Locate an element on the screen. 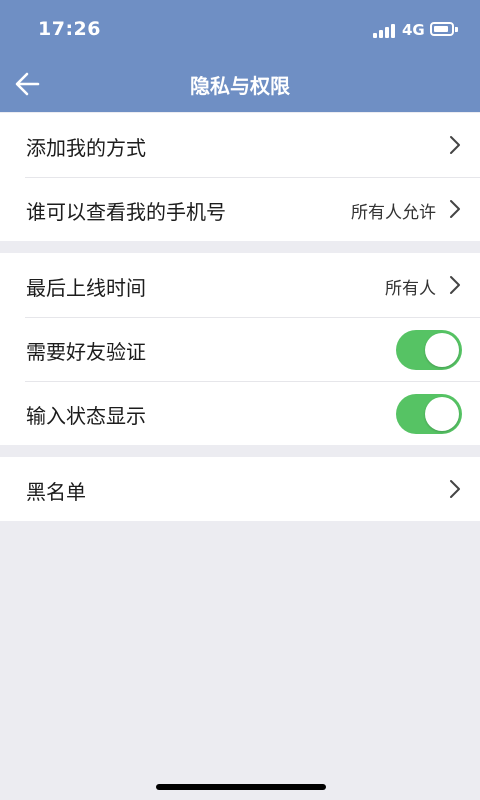 The width and height of the screenshot is (480, 800). battery-cap is located at coordinates (456, 29).